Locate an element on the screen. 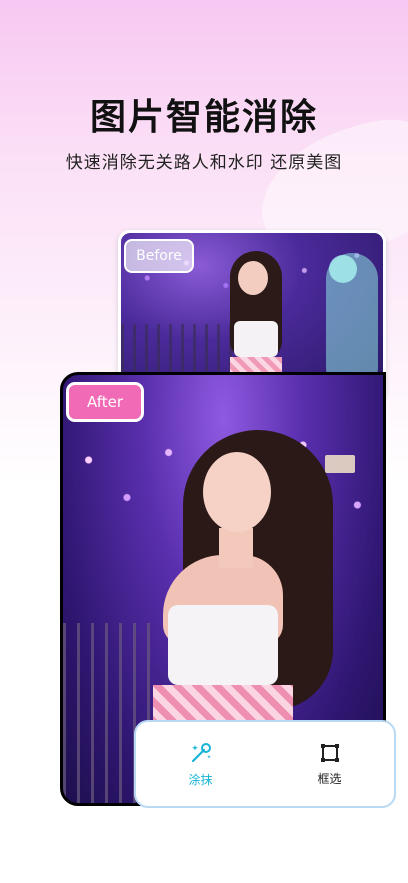 The width and height of the screenshot is (408, 883). selection-box-icon is located at coordinates (329, 752).